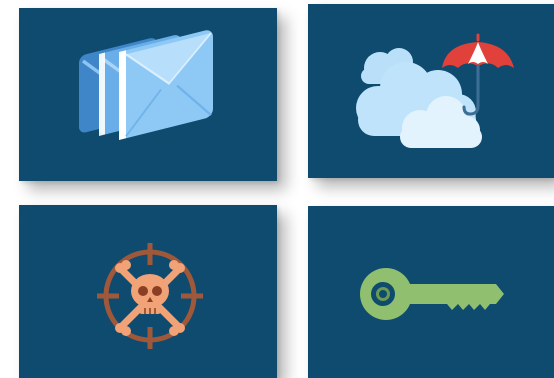 The width and height of the screenshot is (554, 378). What do you see at coordinates (146, 85) in the screenshot?
I see `envelopes-icon` at bounding box center [146, 85].